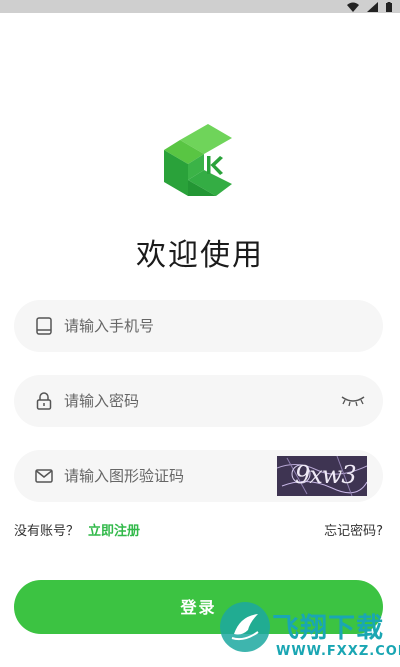 The width and height of the screenshot is (400, 667). Describe the element at coordinates (114, 529) in the screenshot. I see `register-link: 立即注册` at that location.